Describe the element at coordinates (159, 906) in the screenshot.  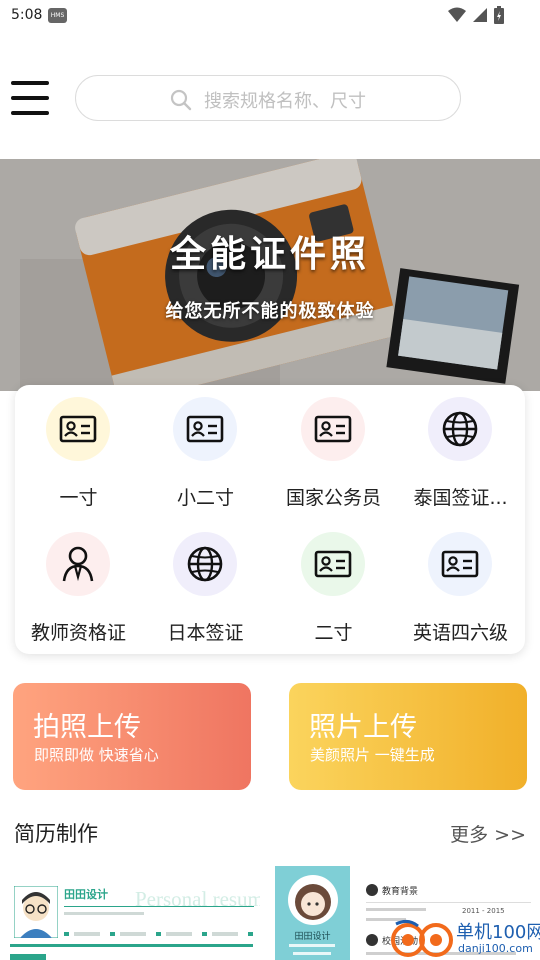
I see `resume-divider` at that location.